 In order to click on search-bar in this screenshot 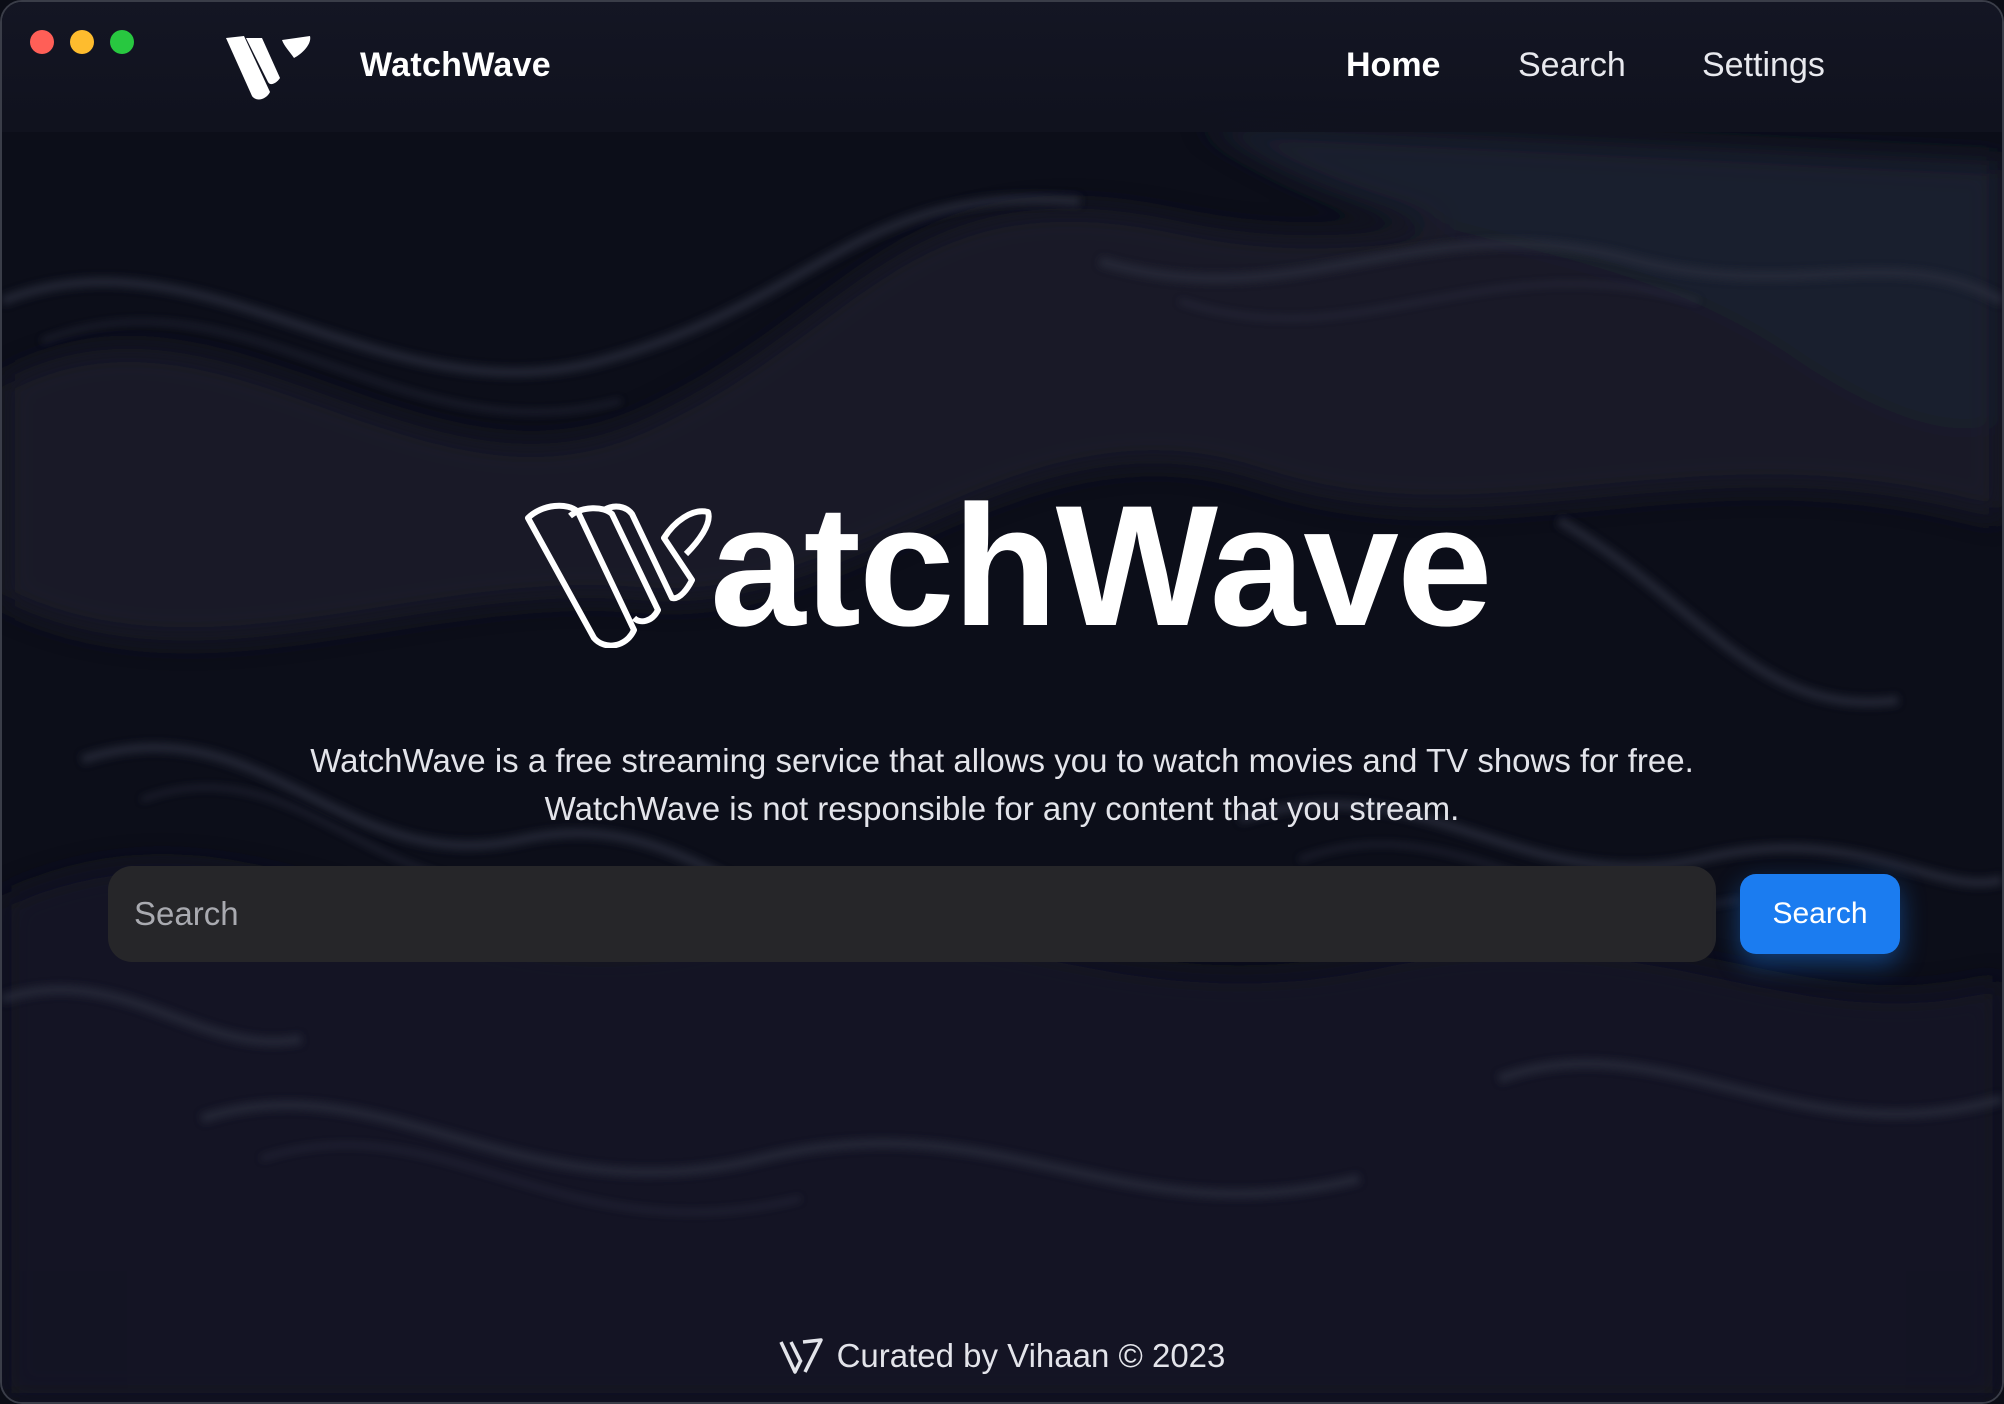, I will do `click(912, 914)`.